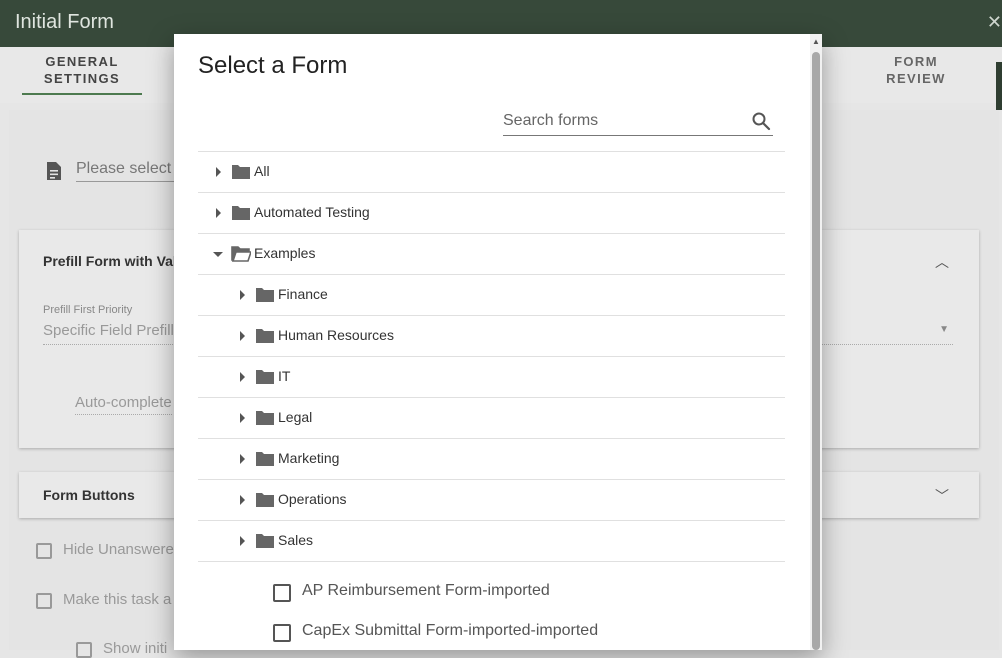  What do you see at coordinates (117, 599) in the screenshot?
I see `make-task-label: Make this task a` at bounding box center [117, 599].